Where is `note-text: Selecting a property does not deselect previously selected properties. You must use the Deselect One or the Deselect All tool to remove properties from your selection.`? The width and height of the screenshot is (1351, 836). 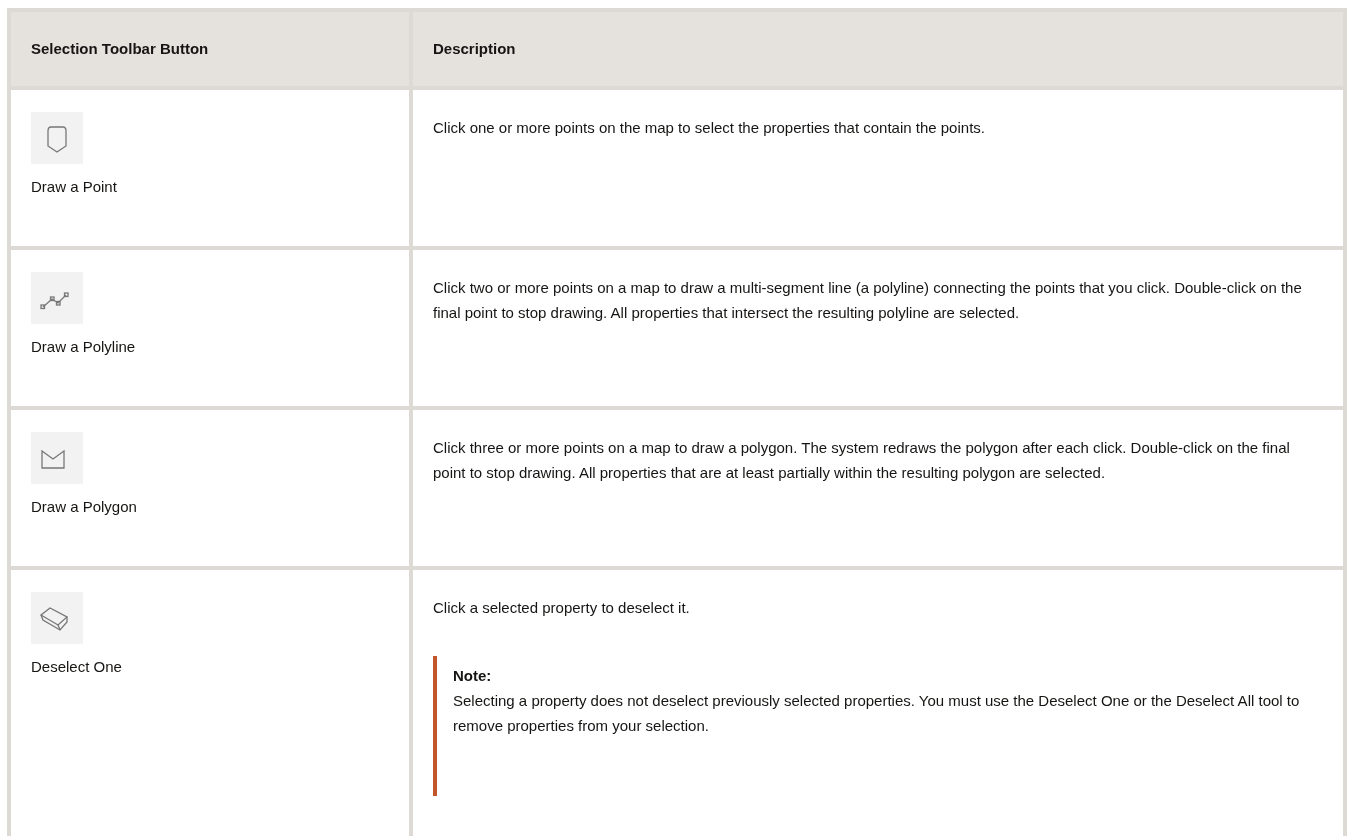
note-text: Selecting a property does not deselect previously selected properties. You must use the Deselect One or the Deselect All tool to remove properties from your selection. is located at coordinates (877, 713).